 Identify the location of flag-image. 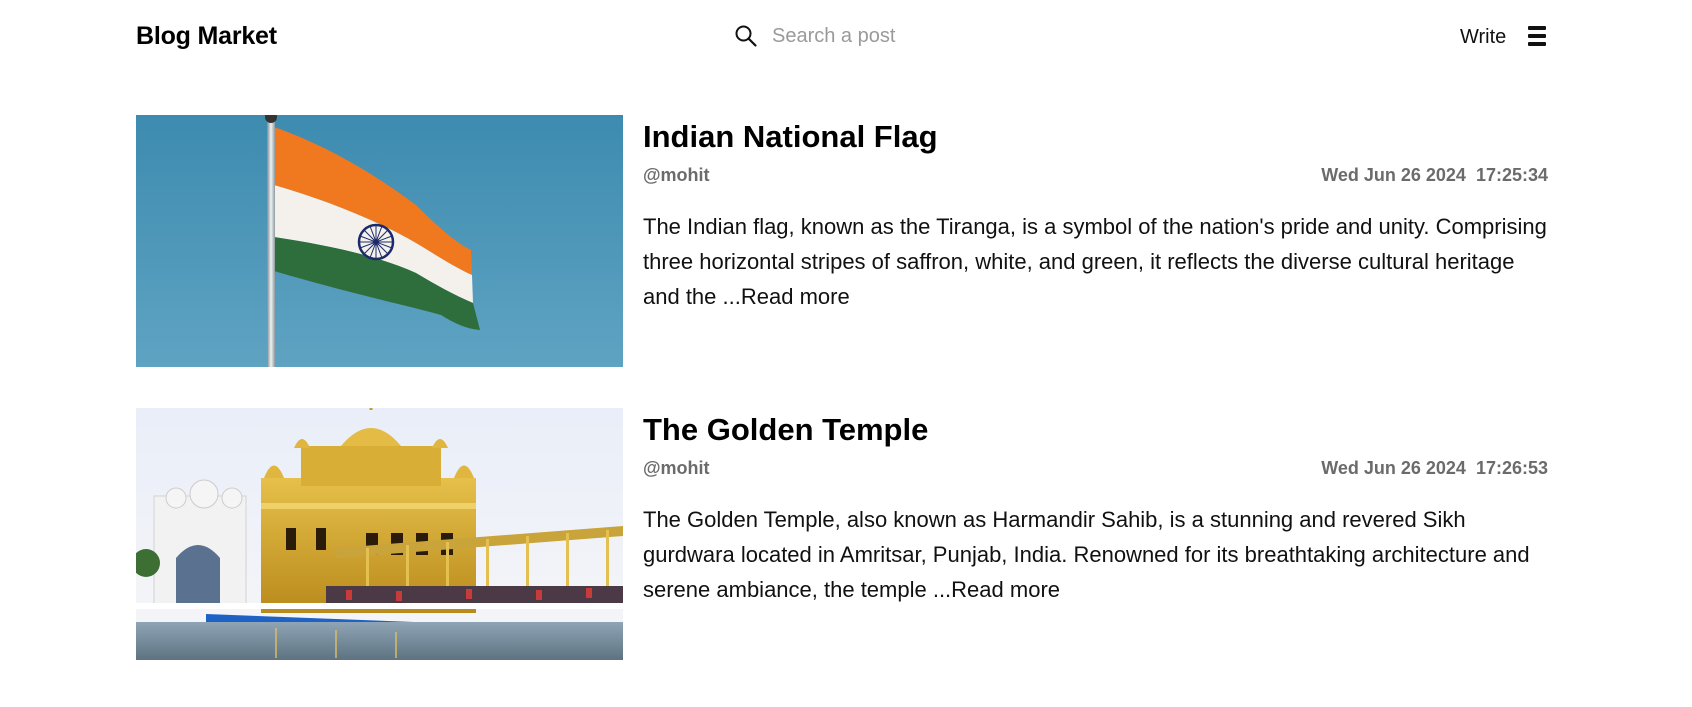
(379, 241).